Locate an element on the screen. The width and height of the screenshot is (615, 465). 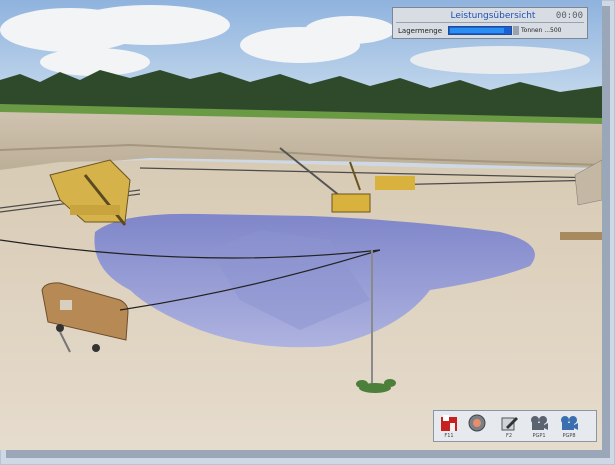
toolbar: F11 F2 PGP1 PGP8 is located at coordinates (515, 426).